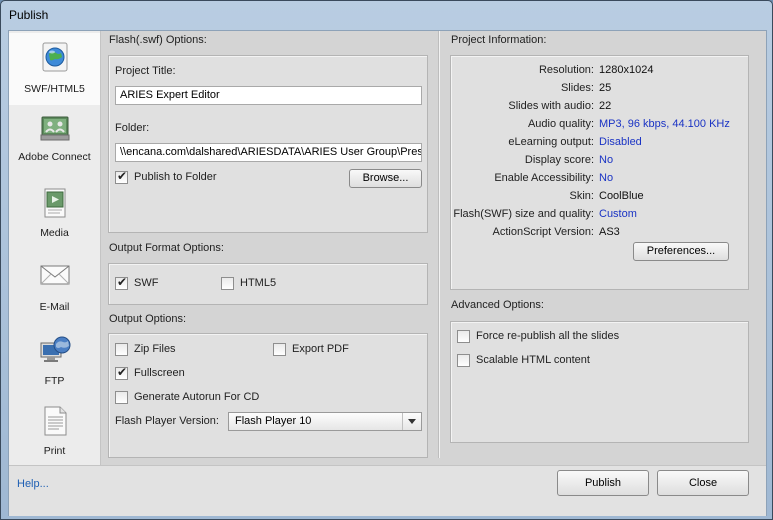 This screenshot has width=773, height=520. Describe the element at coordinates (544, 178) in the screenshot. I see `project-info-key: Enable Accessibility:` at that location.